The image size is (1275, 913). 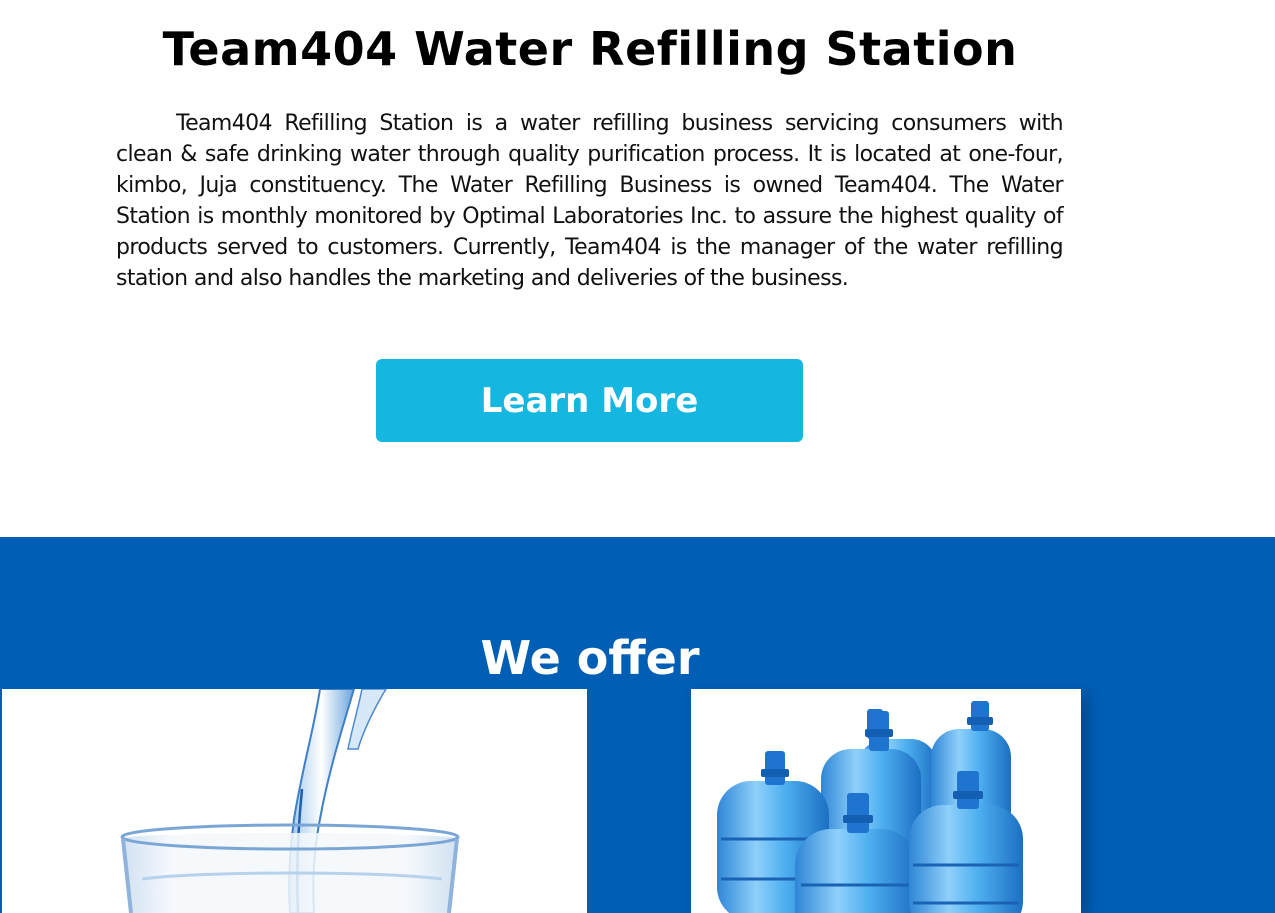 I want to click on water-gallon-bottles-image, so click(x=886, y=801).